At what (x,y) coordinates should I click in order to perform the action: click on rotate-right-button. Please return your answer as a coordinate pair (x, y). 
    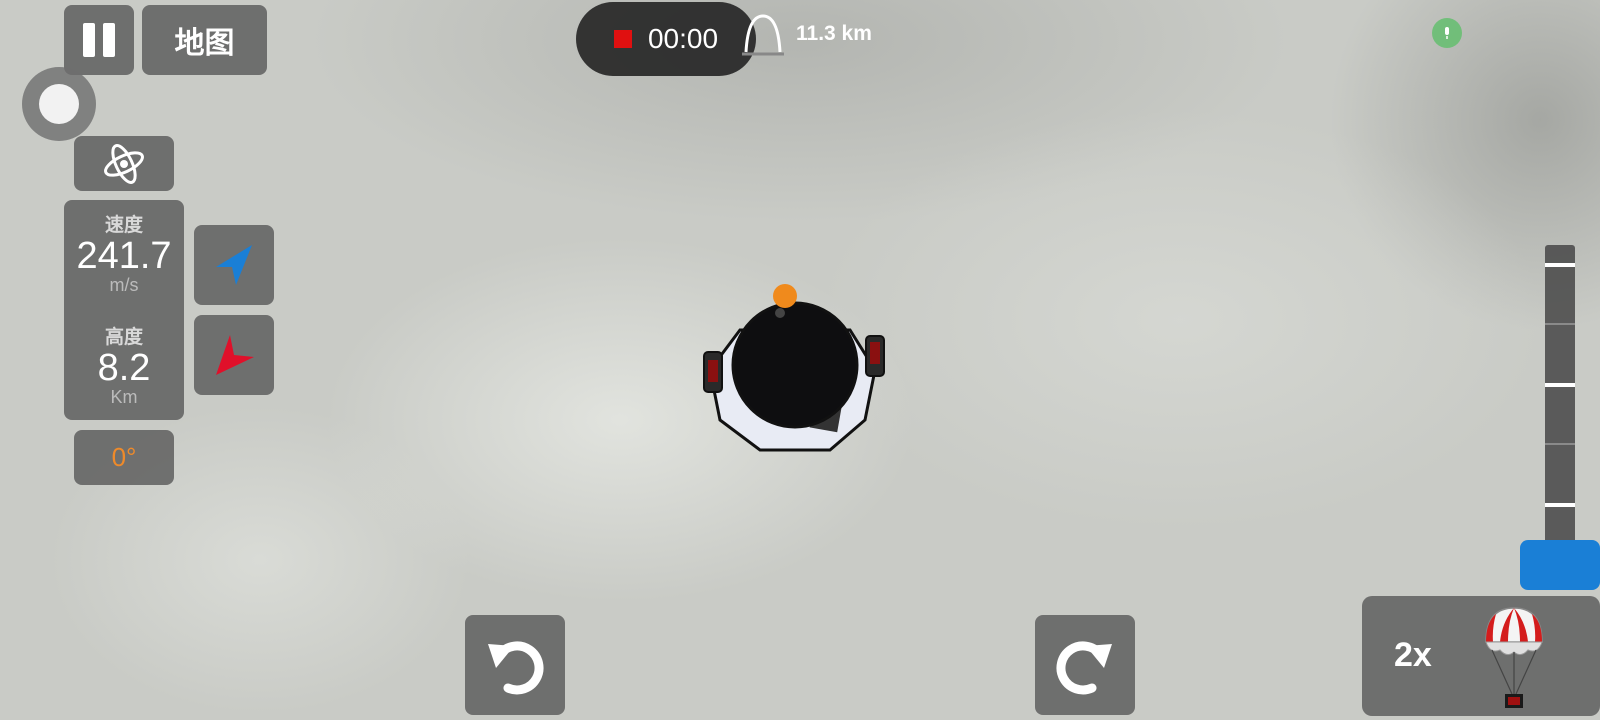
    Looking at the image, I should click on (1085, 665).